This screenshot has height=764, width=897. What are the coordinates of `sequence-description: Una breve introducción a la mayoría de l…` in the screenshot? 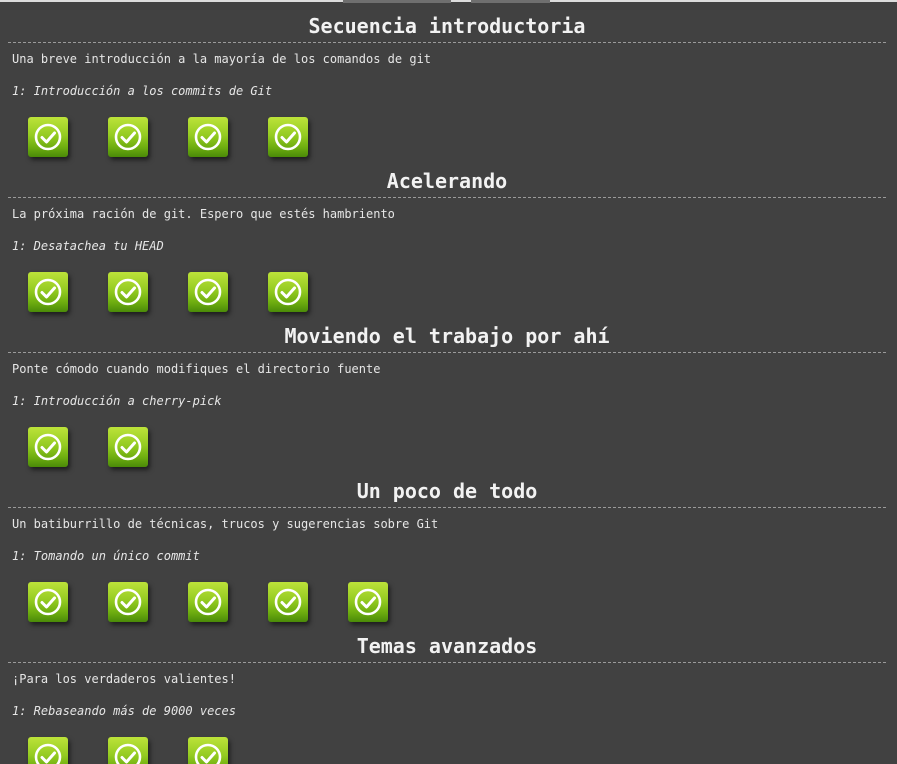 It's located at (222, 59).